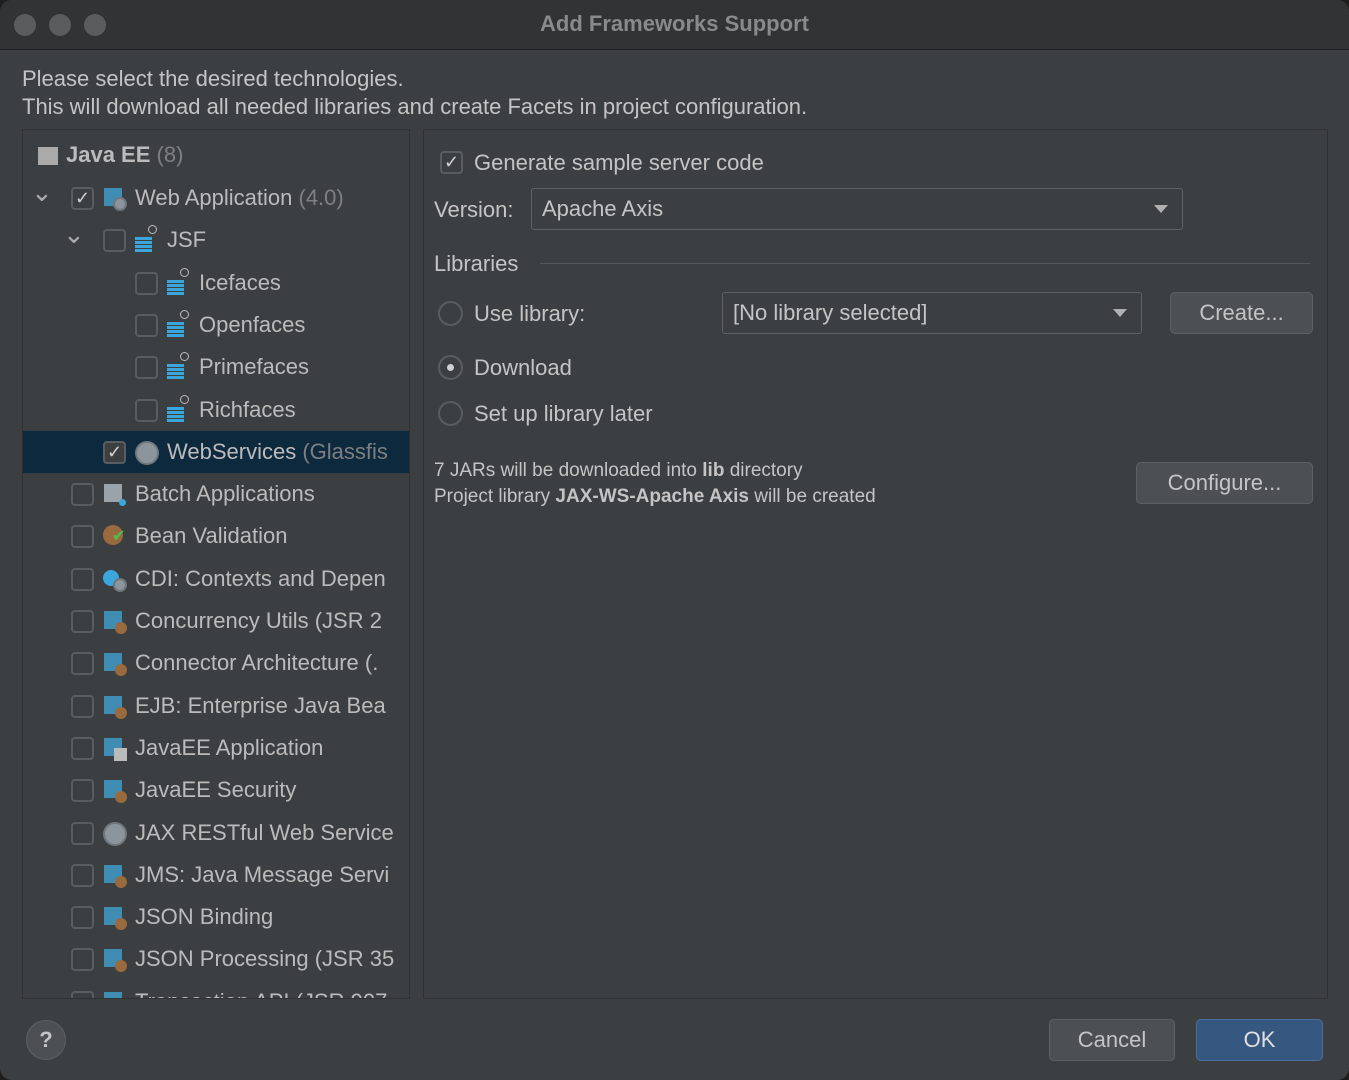 Image resolution: width=1349 pixels, height=1080 pixels. I want to click on tree-item: JSON Binding, so click(216, 917).